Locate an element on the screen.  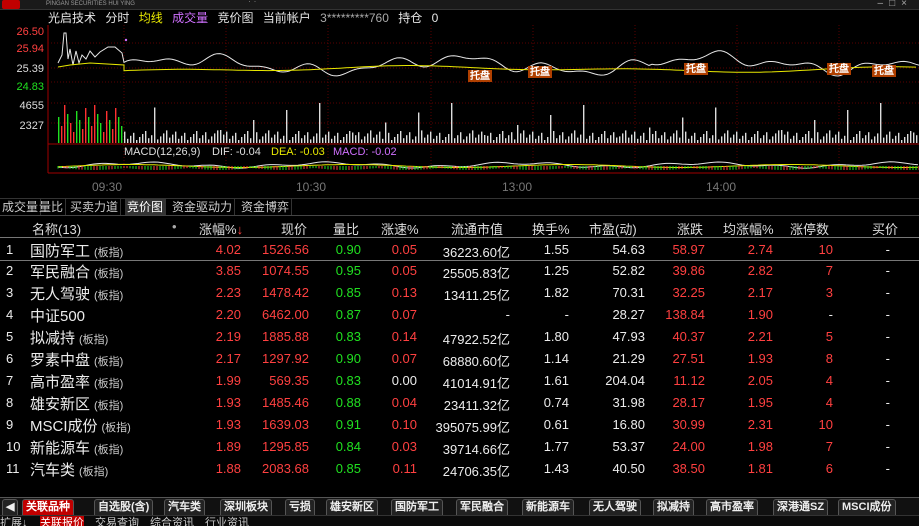
bottom-tab: 关联品种 is located at coordinates (48, 507).